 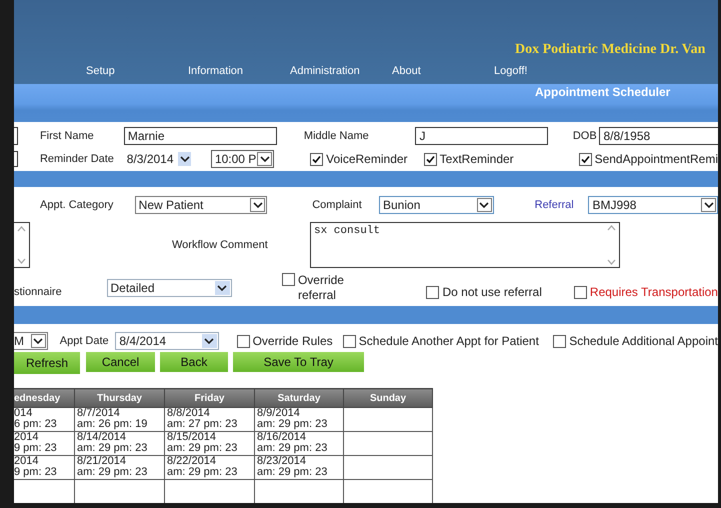 I want to click on category-dropdown: New Patient, so click(x=201, y=205).